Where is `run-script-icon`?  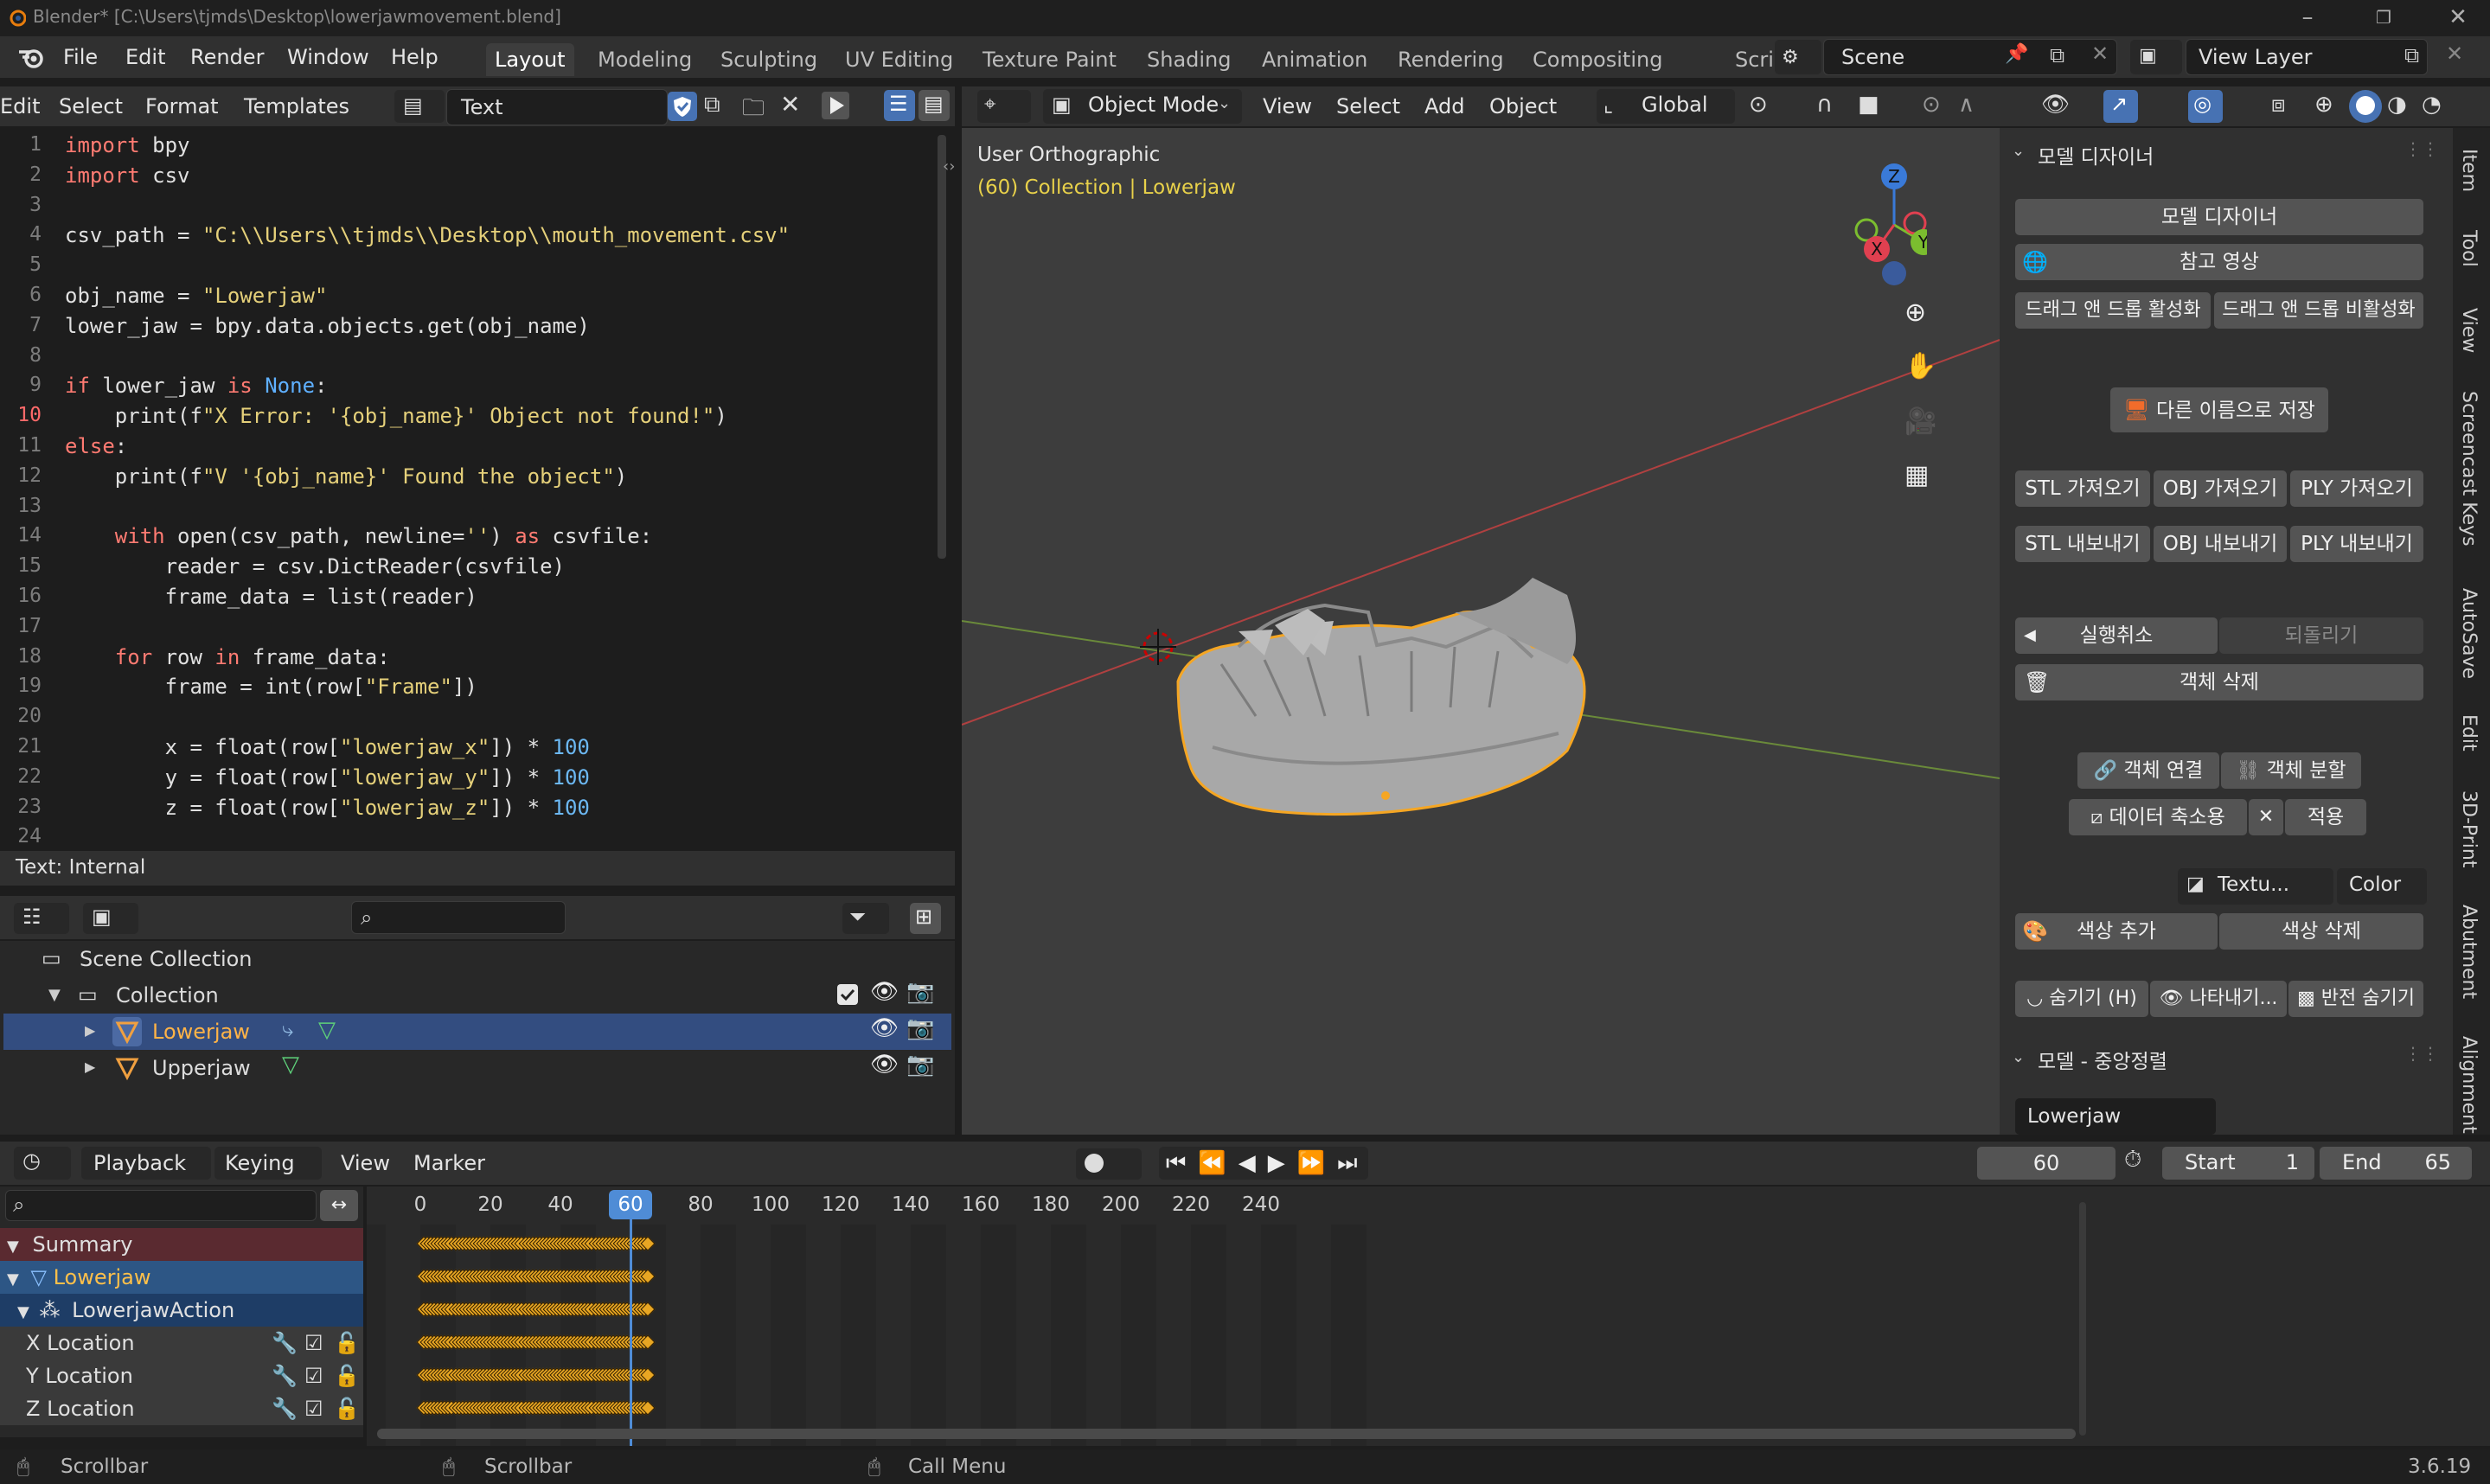 run-script-icon is located at coordinates (835, 106).